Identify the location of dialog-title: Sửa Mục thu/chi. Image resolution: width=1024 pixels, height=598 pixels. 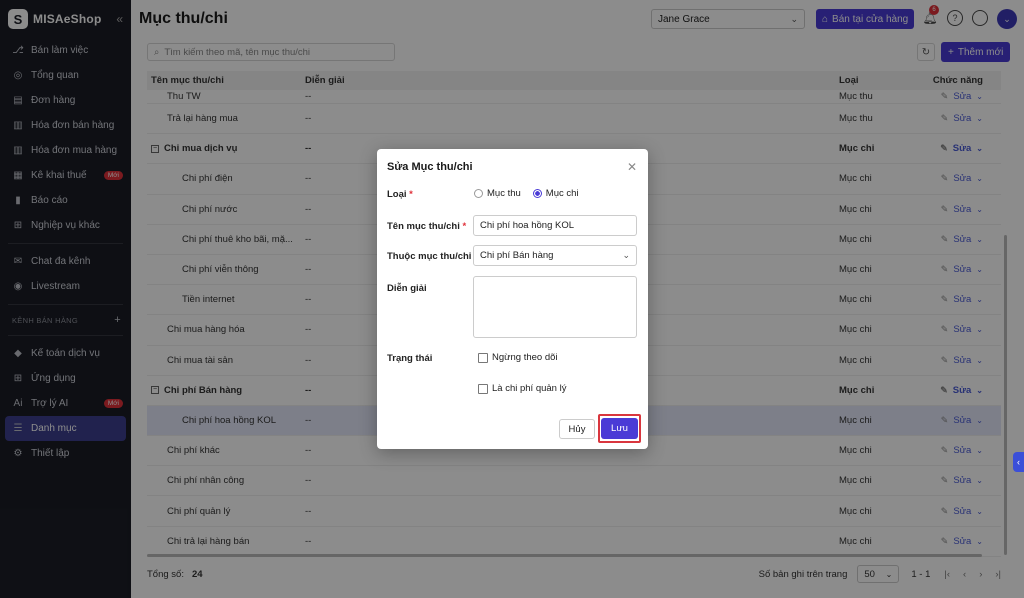
(430, 167).